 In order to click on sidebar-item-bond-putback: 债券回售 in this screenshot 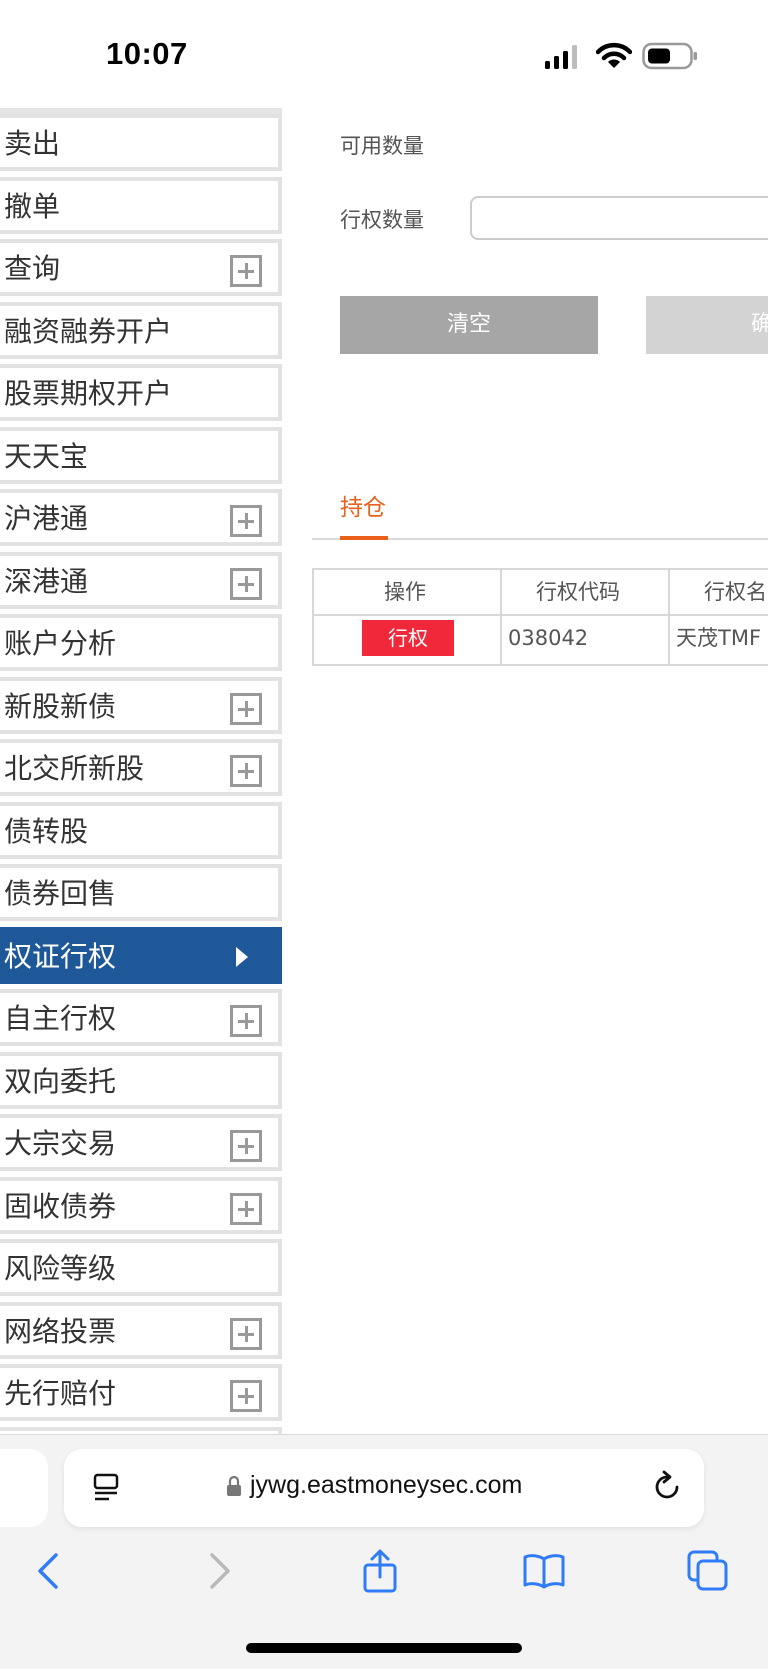, I will do `click(141, 892)`.